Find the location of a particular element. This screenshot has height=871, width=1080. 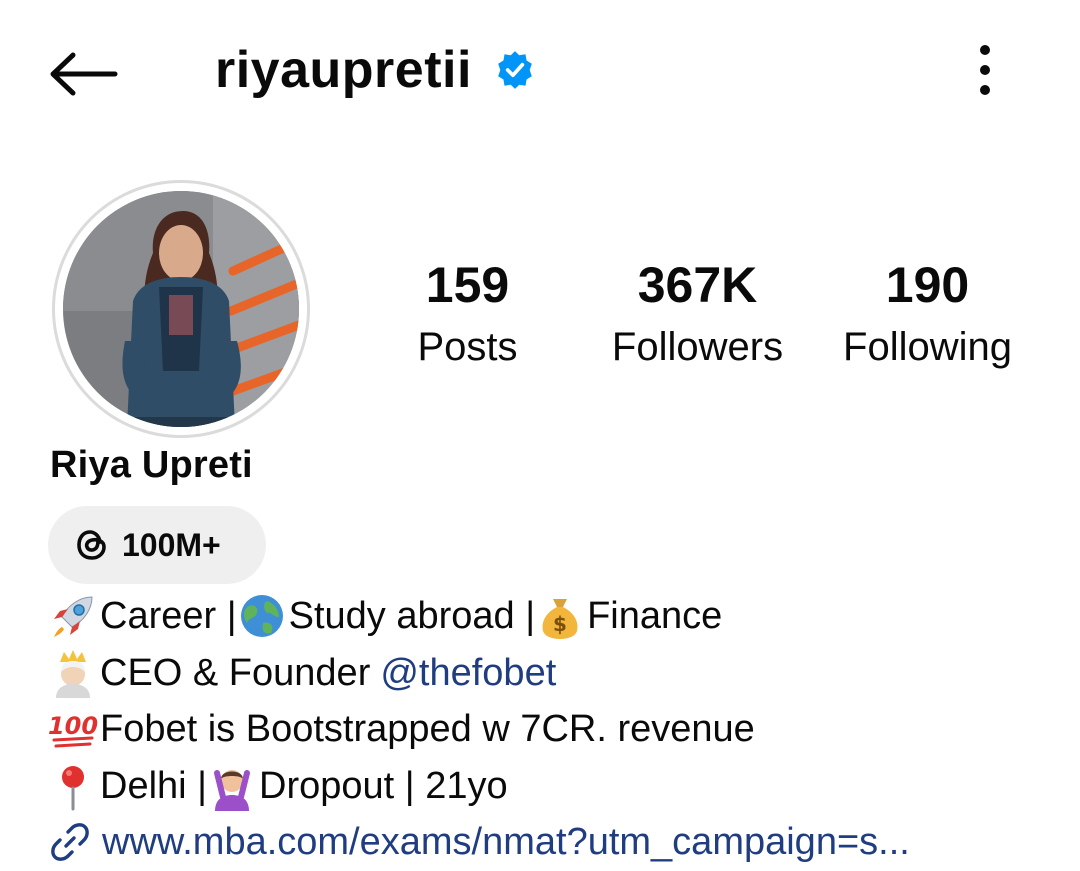

crown-person-icon is located at coordinates (73, 673).